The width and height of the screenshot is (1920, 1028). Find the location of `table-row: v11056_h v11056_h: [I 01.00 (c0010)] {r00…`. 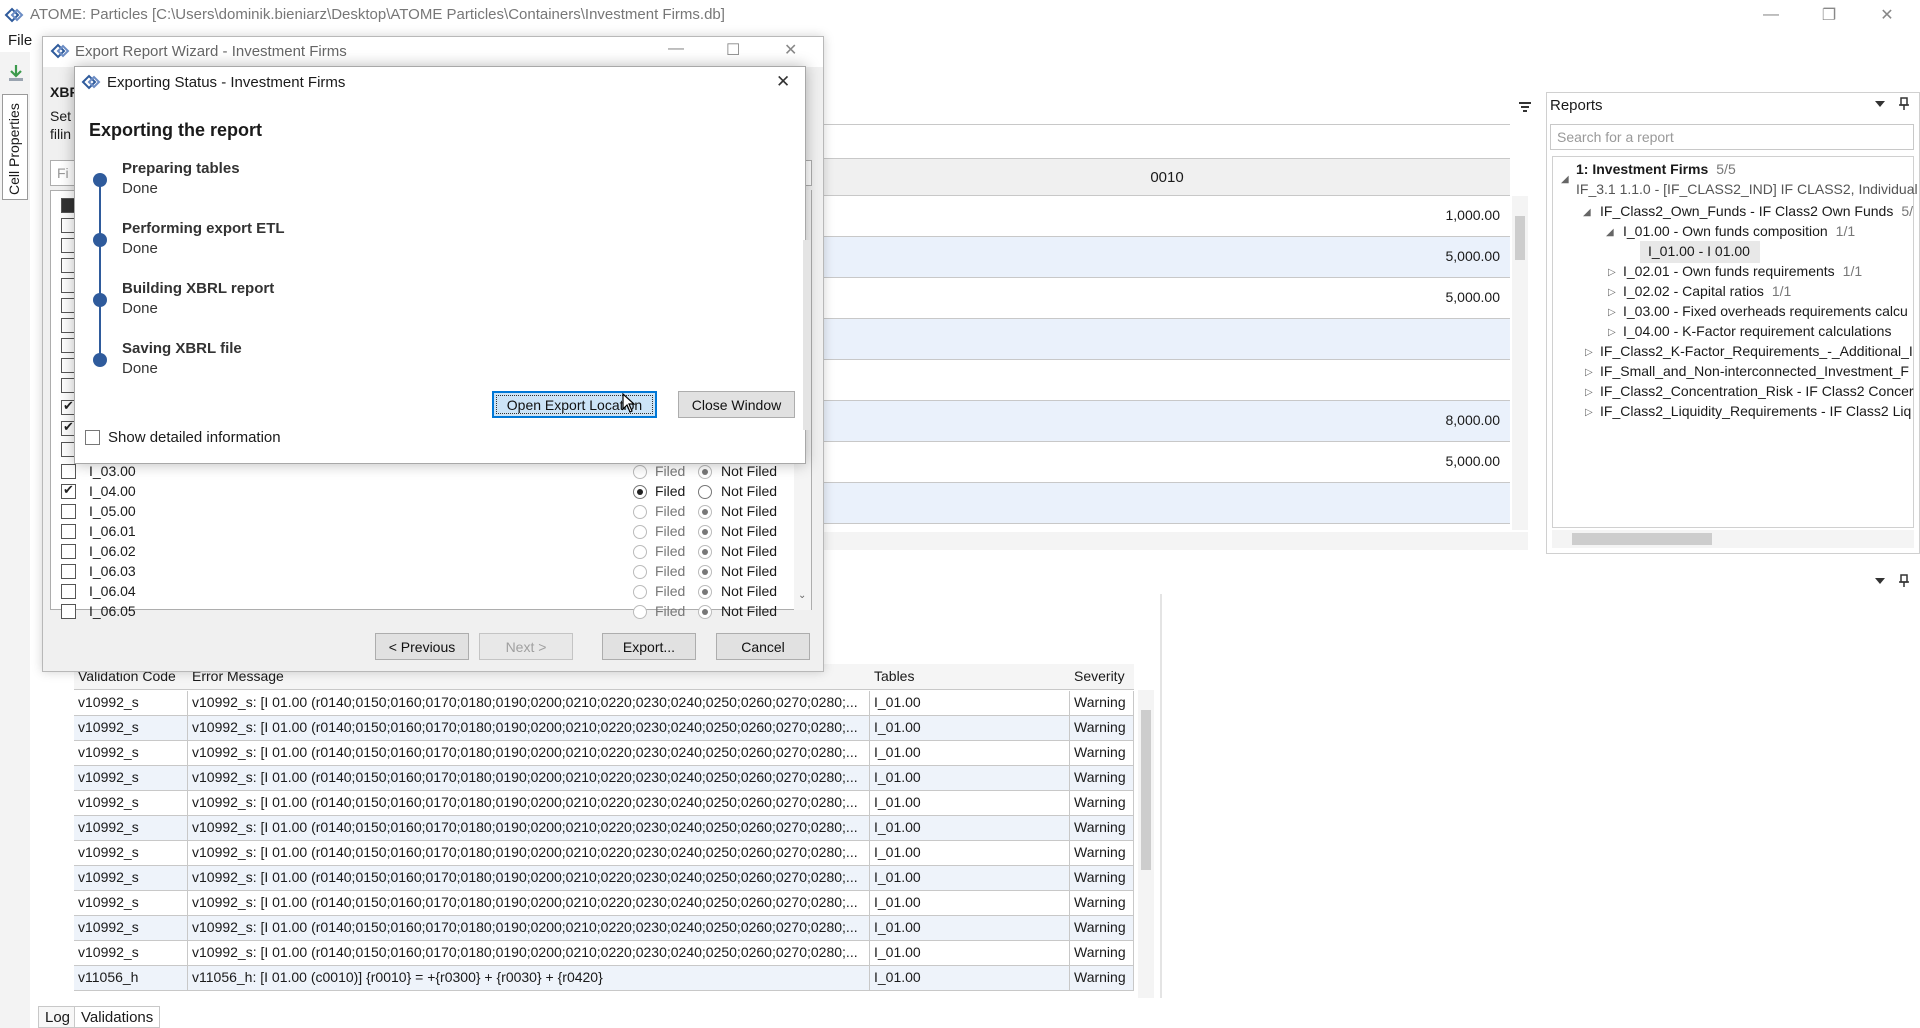

table-row: v11056_h v11056_h: [I 01.00 (c0010)] {r00… is located at coordinates (604, 978).